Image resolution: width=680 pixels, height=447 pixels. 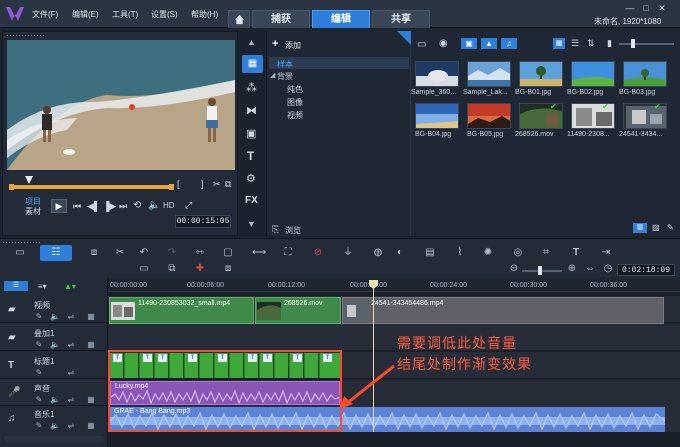 I want to click on stabilize-icon: ⌇, so click(x=460, y=253).